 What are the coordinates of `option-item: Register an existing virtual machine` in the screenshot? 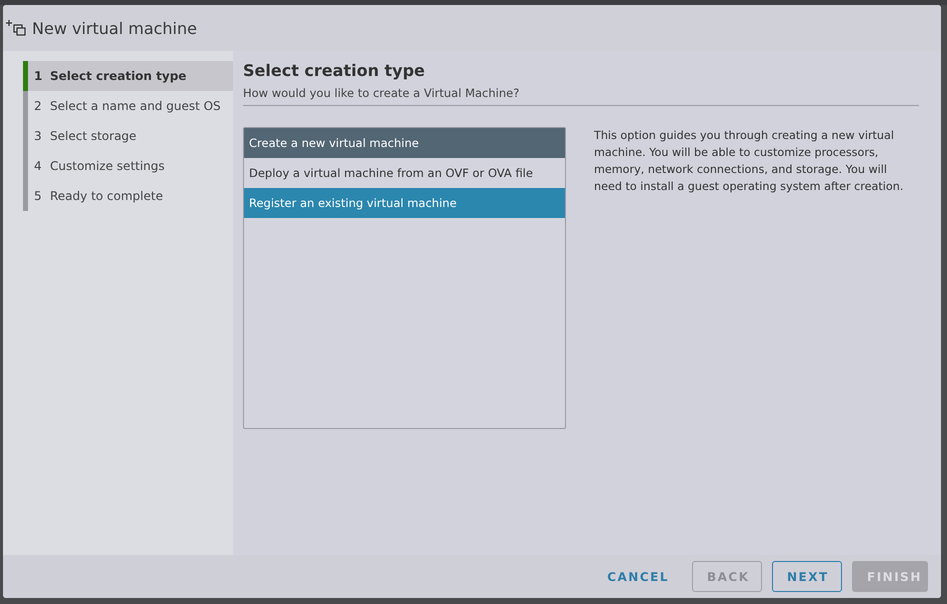 It's located at (404, 203).